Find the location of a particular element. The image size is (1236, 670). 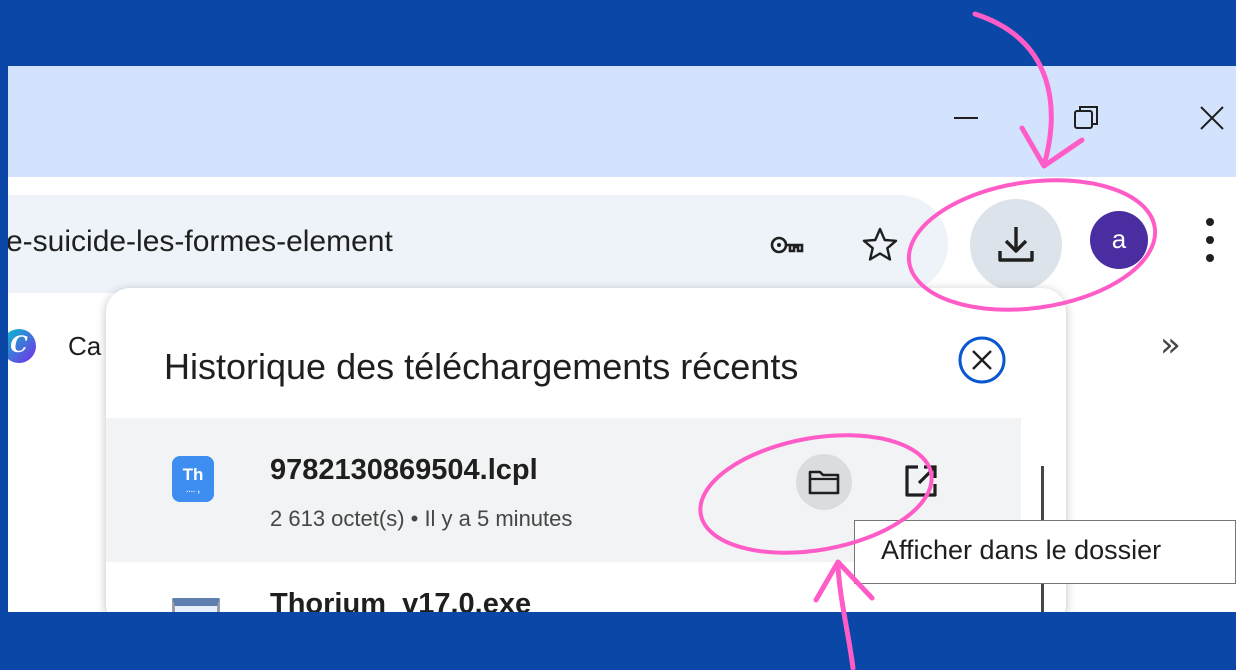

star-icon is located at coordinates (880, 244).